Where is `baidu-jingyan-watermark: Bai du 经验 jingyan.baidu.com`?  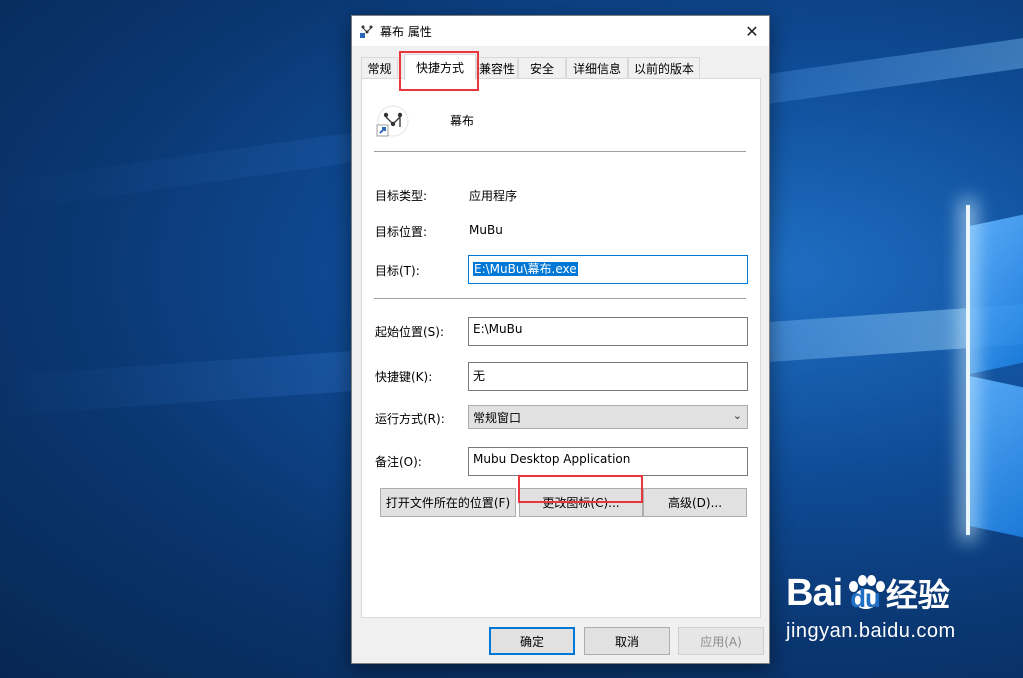 baidu-jingyan-watermark: Bai du 经验 jingyan.baidu.com is located at coordinates (896, 615).